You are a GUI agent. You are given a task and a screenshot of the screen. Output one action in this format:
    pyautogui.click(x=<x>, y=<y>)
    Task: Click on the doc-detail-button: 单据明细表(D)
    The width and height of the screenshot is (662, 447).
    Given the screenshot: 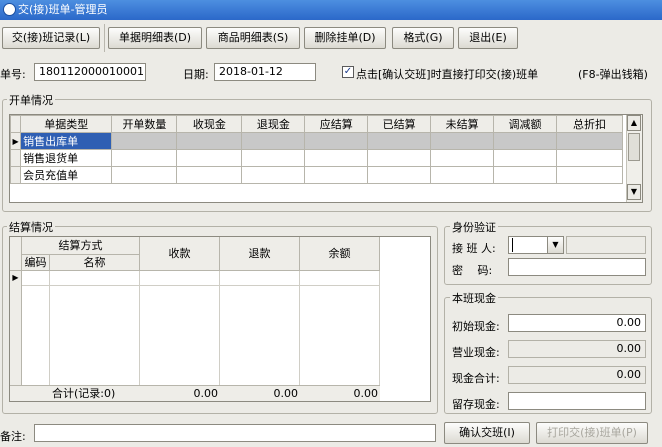 What is the action you would take?
    pyautogui.click(x=155, y=38)
    